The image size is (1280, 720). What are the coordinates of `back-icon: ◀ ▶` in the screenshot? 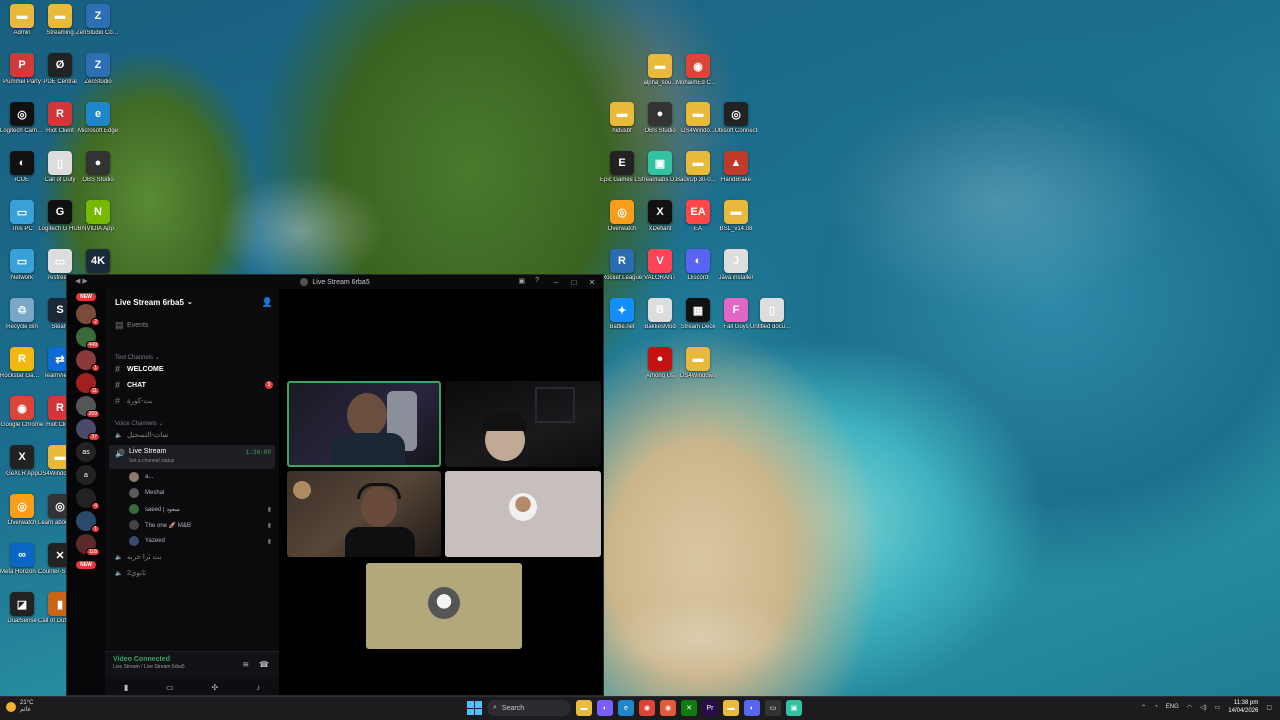 It's located at (81, 281).